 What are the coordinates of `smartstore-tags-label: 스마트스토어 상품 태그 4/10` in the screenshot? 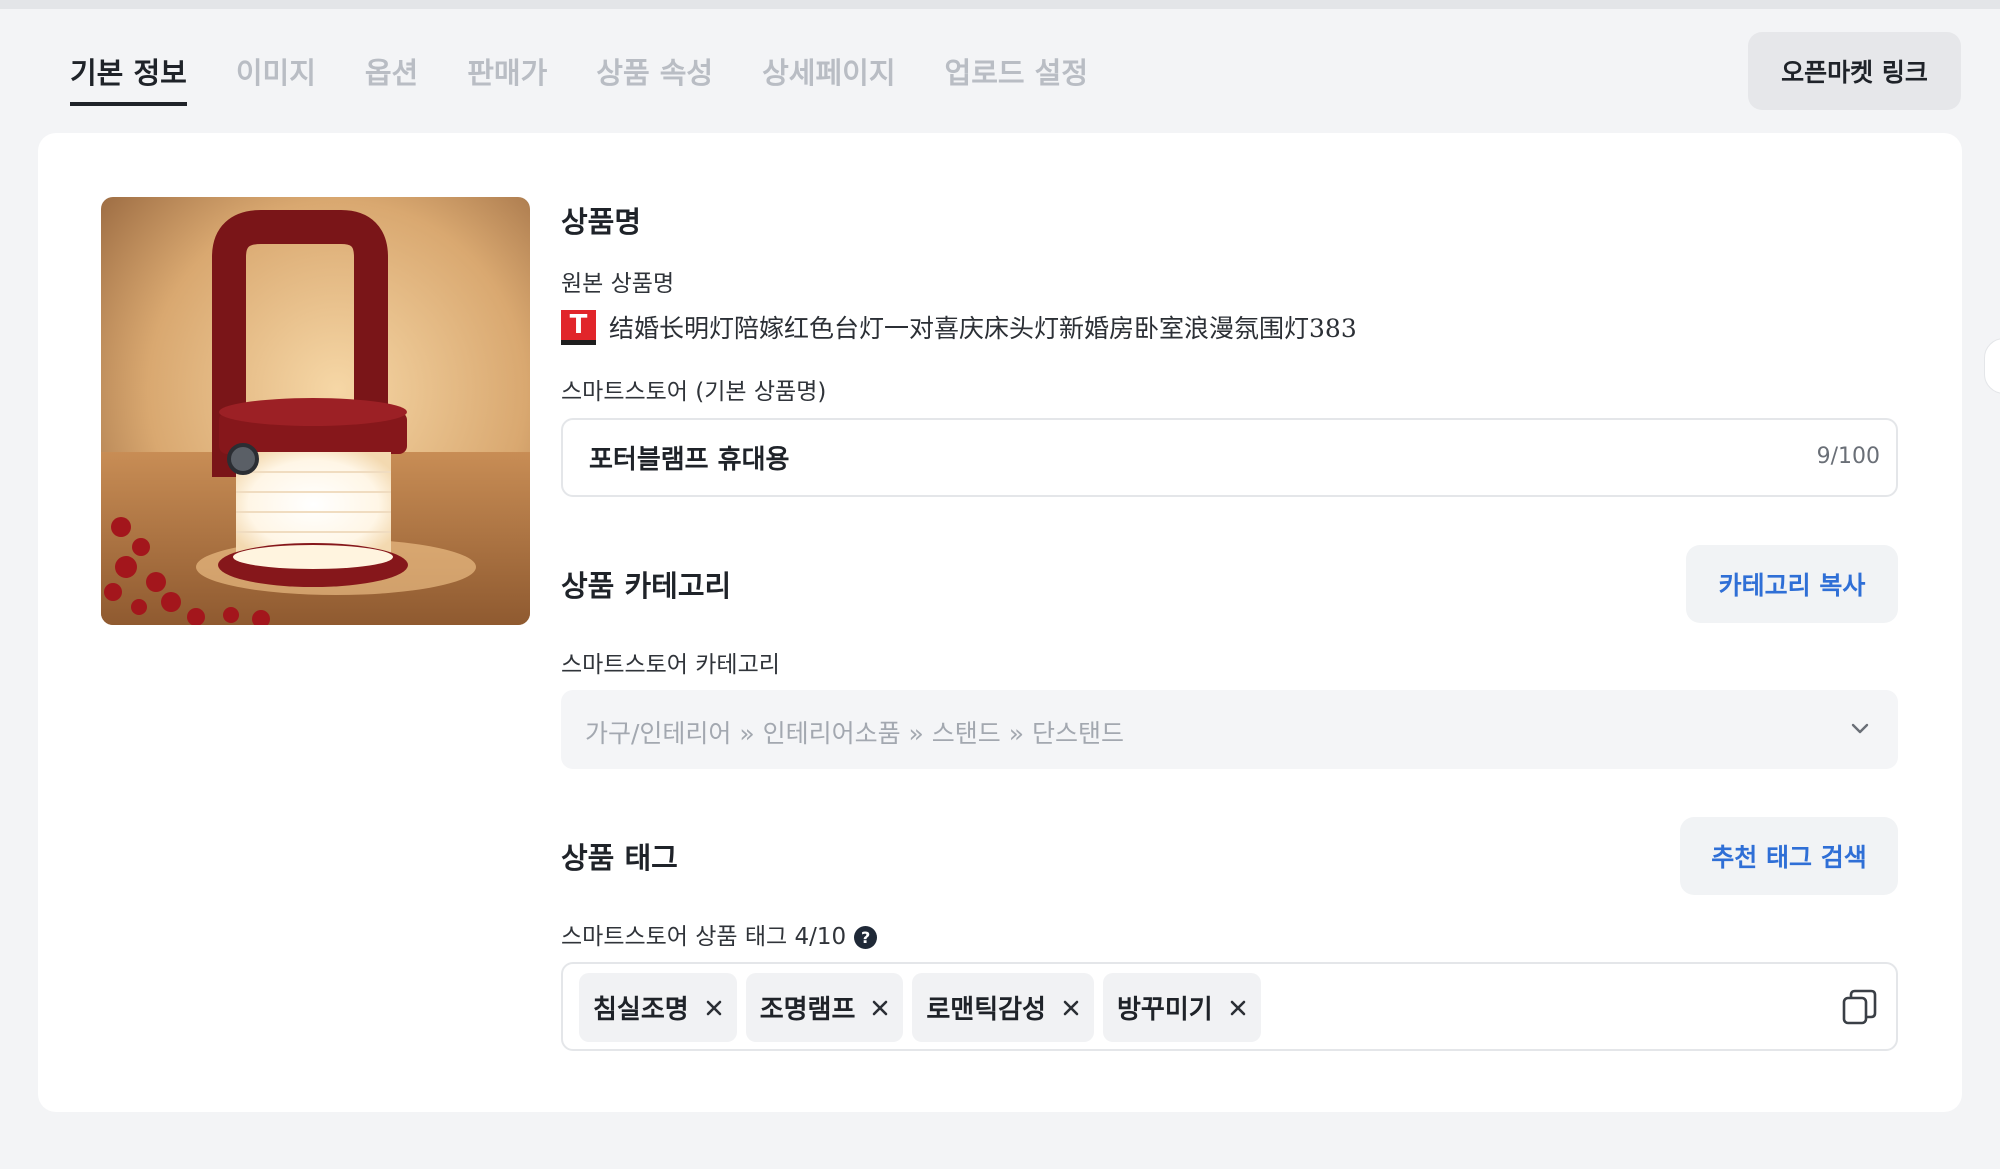 It's located at (704, 937).